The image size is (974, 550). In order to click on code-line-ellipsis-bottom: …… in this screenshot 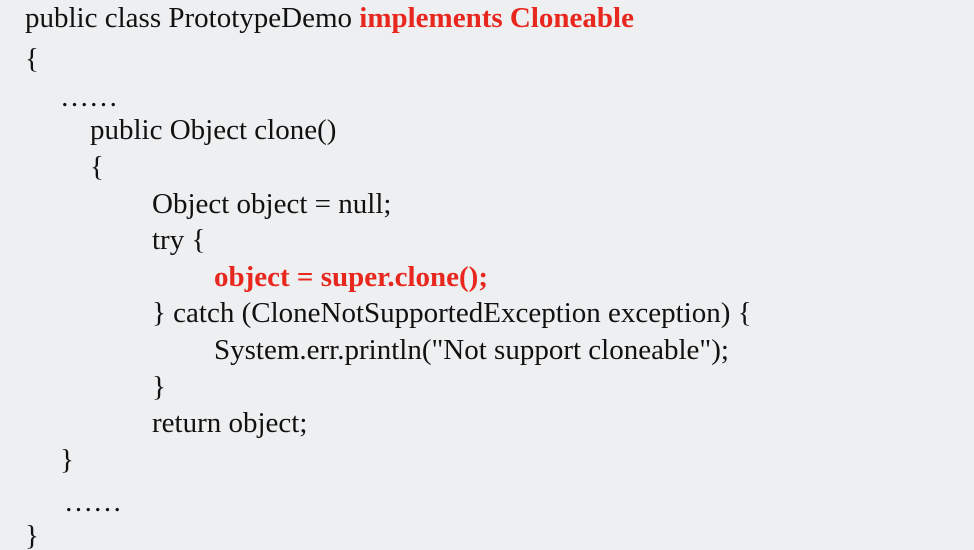, I will do `click(93, 502)`.